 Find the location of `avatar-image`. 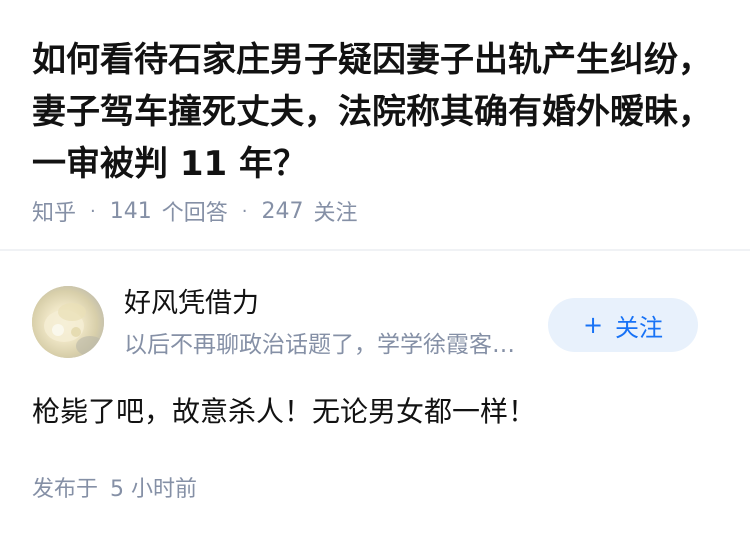

avatar-image is located at coordinates (68, 322).